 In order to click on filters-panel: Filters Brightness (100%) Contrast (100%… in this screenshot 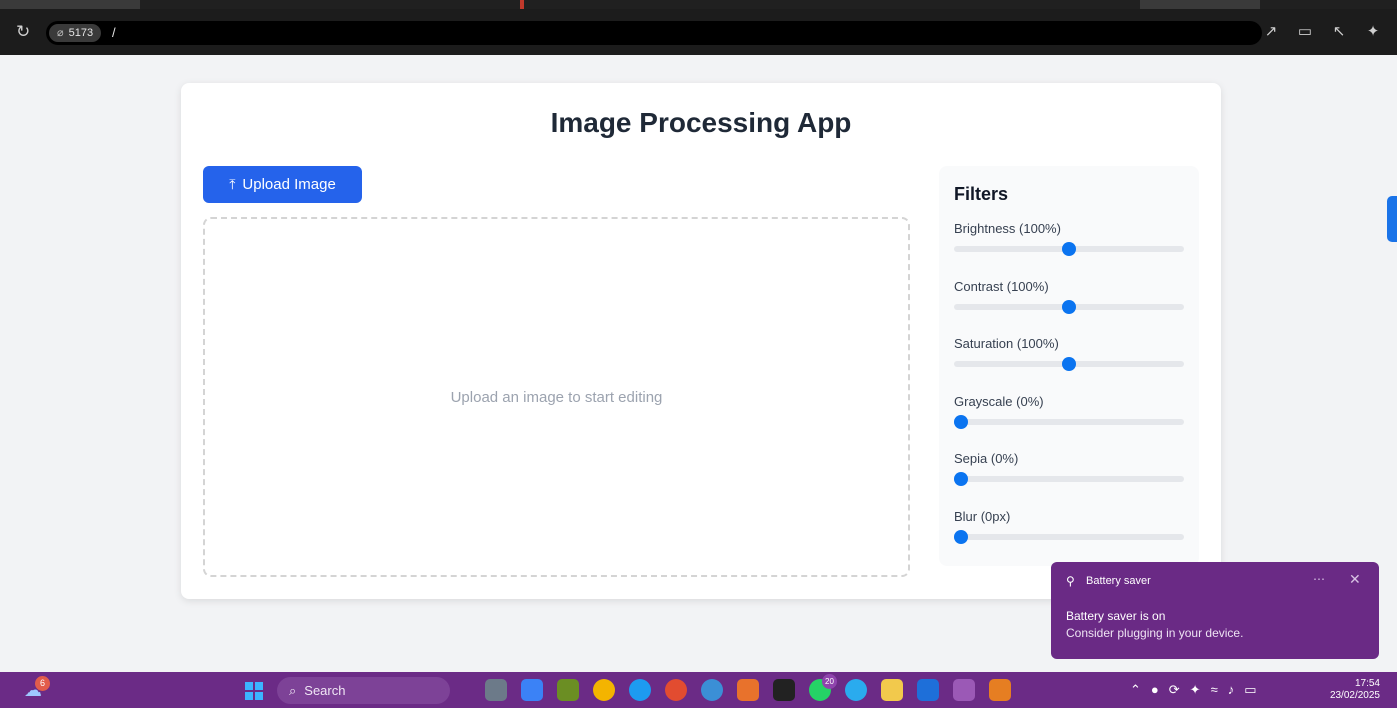, I will do `click(1069, 366)`.